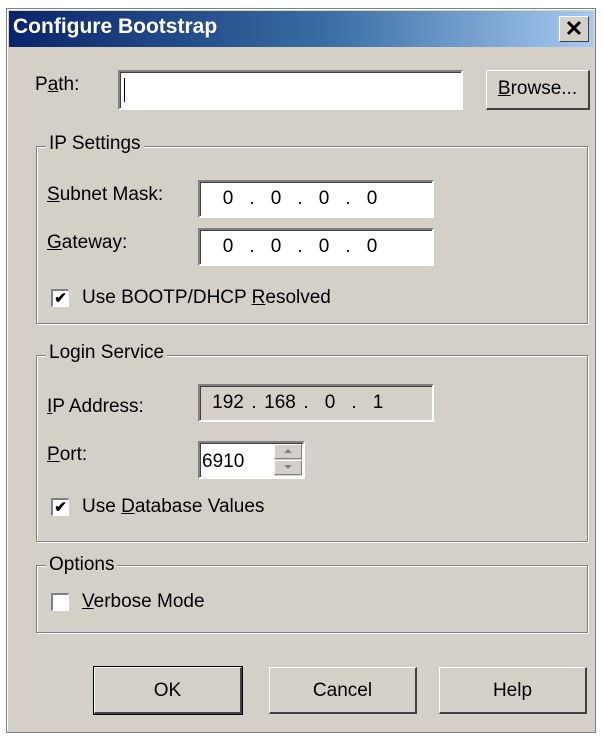  Describe the element at coordinates (276, 247) in the screenshot. I see `gateway-octet-2: 0` at that location.